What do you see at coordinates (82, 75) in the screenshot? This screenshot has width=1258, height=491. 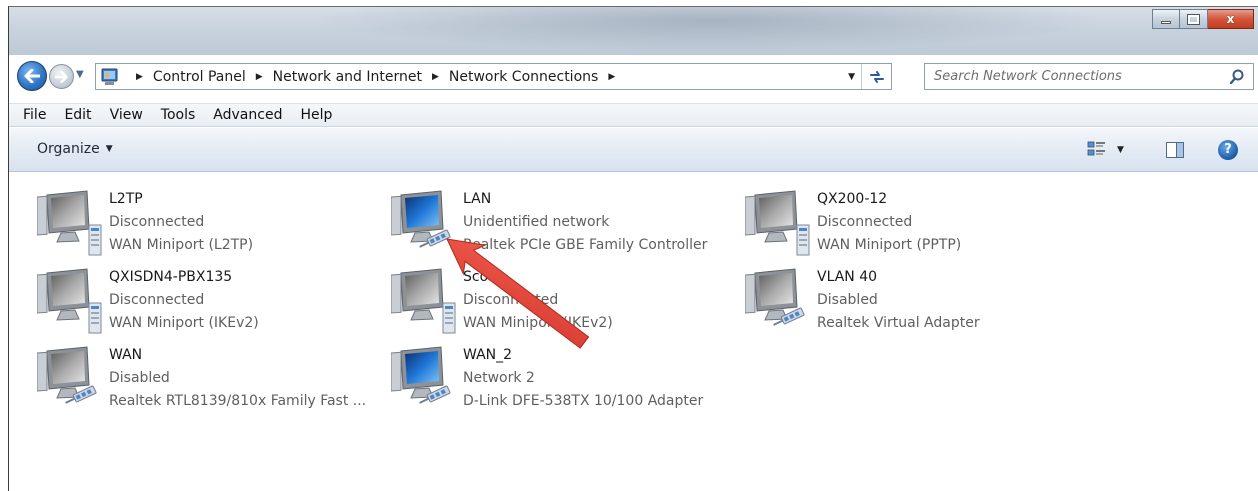 I see `recent-pages-dropdown: ▼` at bounding box center [82, 75].